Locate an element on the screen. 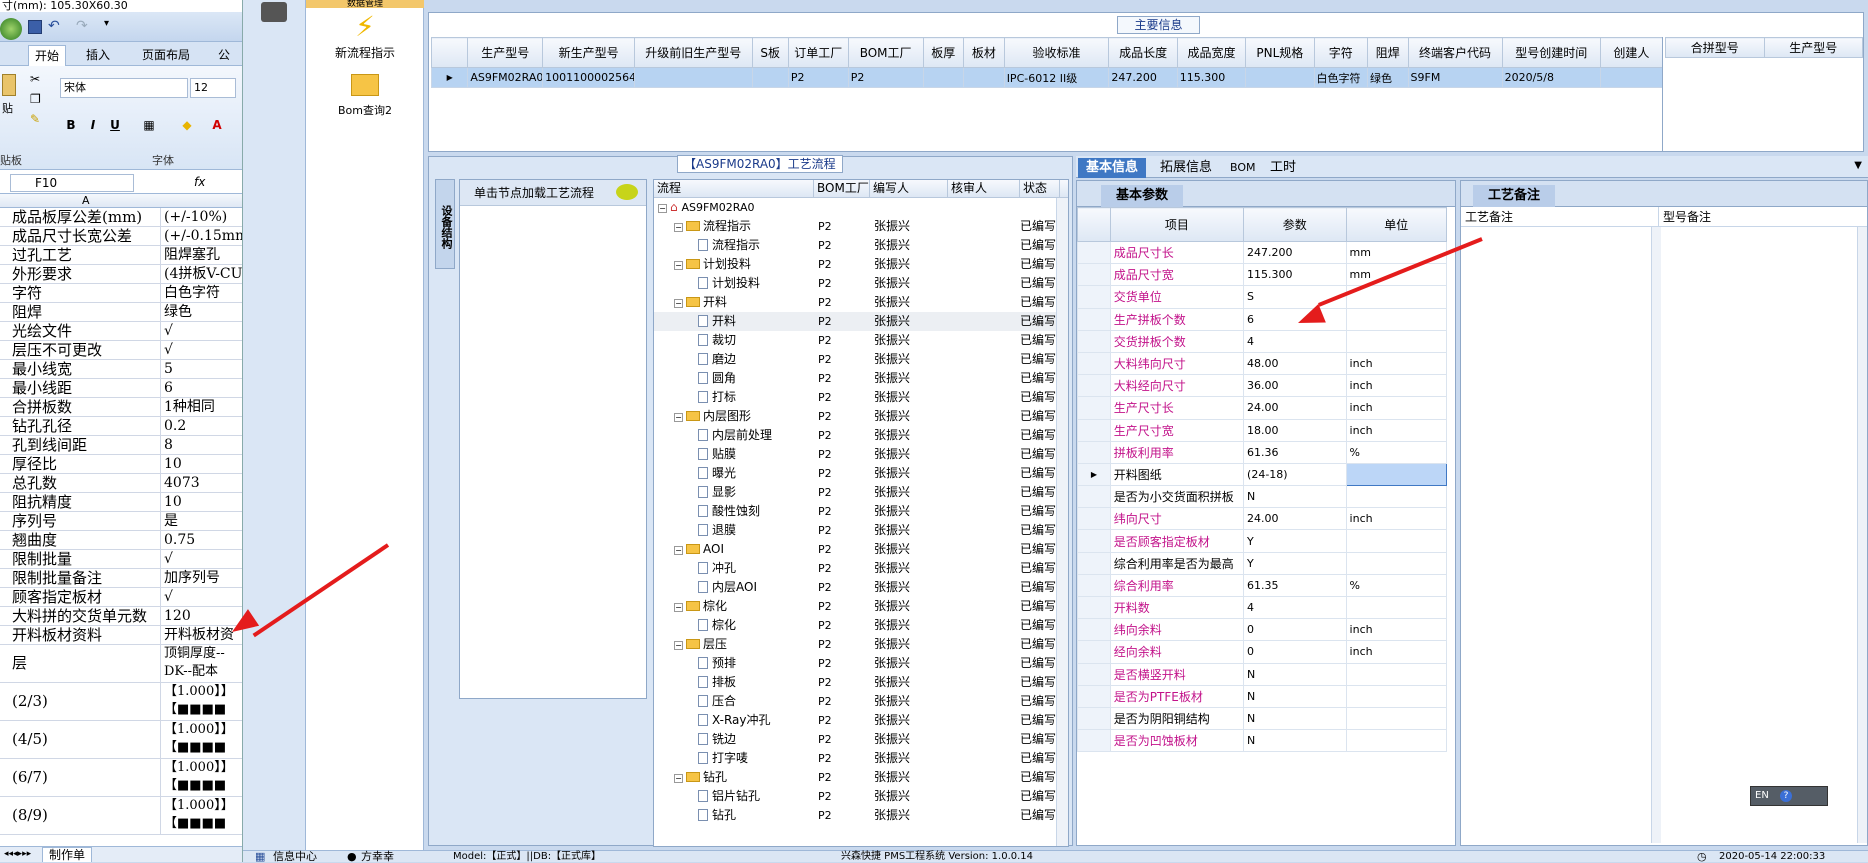 This screenshot has height=863, width=1868. info-center-label: 信息中心 is located at coordinates (295, 857).